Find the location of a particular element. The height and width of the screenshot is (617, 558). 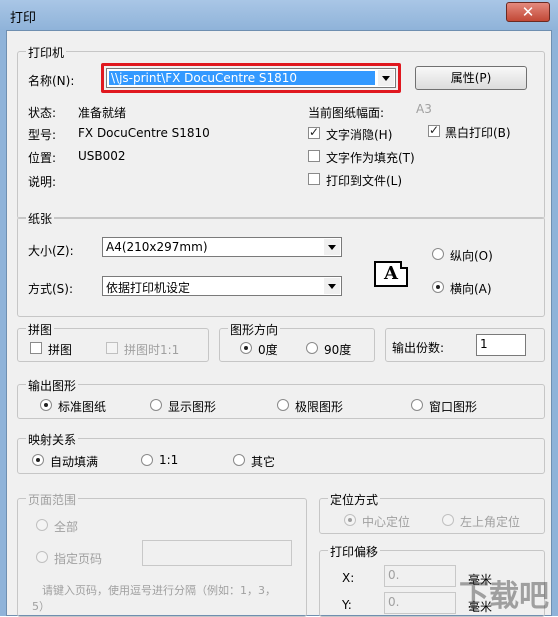

print-to-file-label: 打印到文件(L) is located at coordinates (364, 180).